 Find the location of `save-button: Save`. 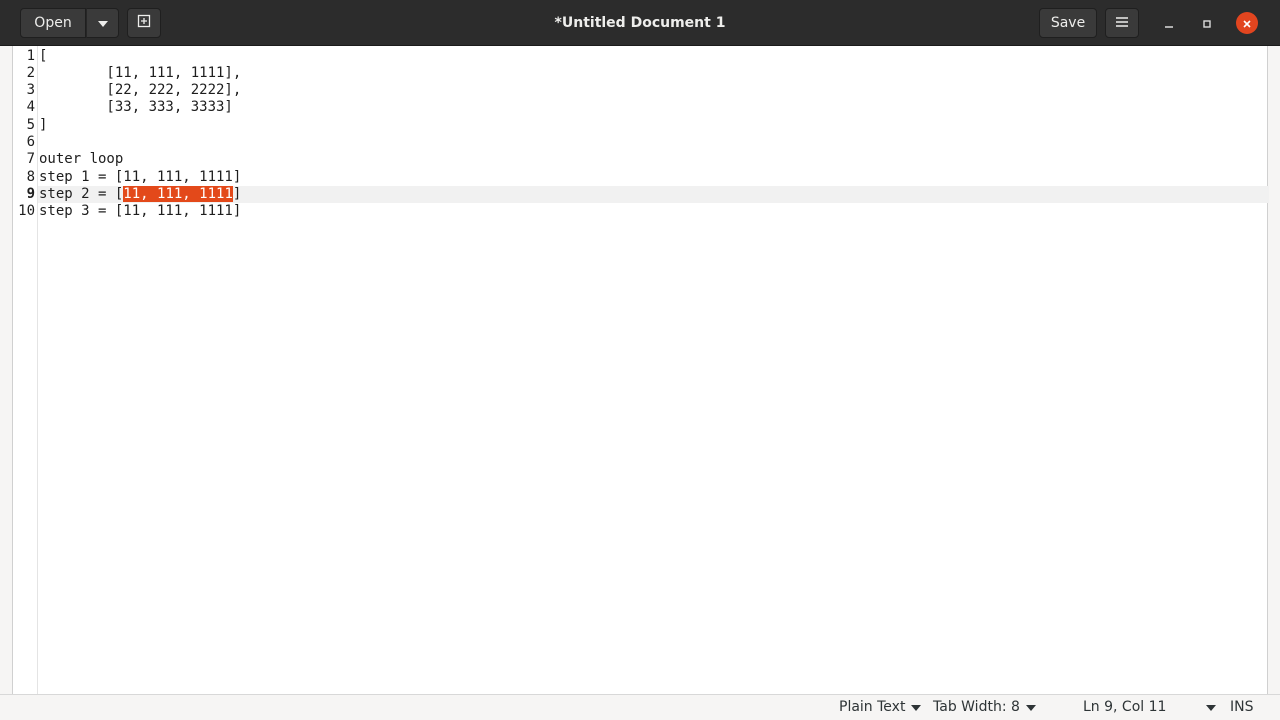

save-button: Save is located at coordinates (1068, 23).